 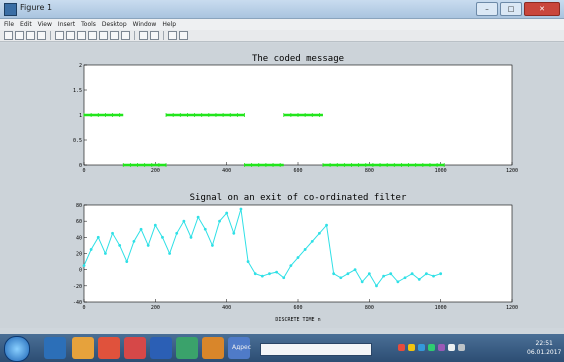 What do you see at coordinates (41, 35) in the screenshot?
I see `print-icon` at bounding box center [41, 35].